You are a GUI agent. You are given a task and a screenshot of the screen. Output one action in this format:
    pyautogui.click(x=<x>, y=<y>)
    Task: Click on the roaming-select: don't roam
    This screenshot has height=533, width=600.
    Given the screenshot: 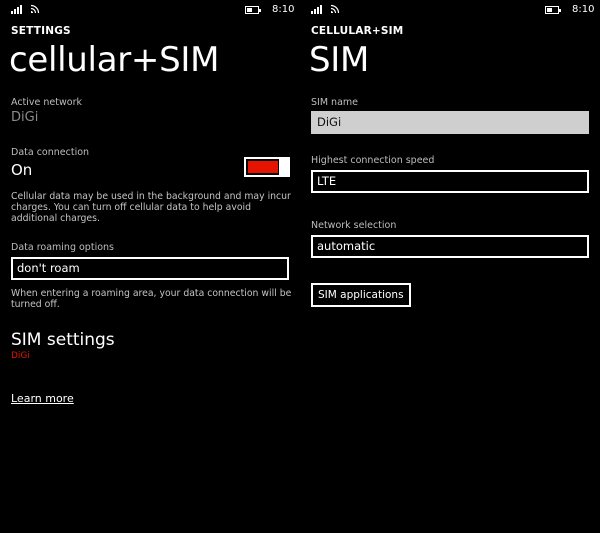 What is the action you would take?
    pyautogui.click(x=150, y=268)
    